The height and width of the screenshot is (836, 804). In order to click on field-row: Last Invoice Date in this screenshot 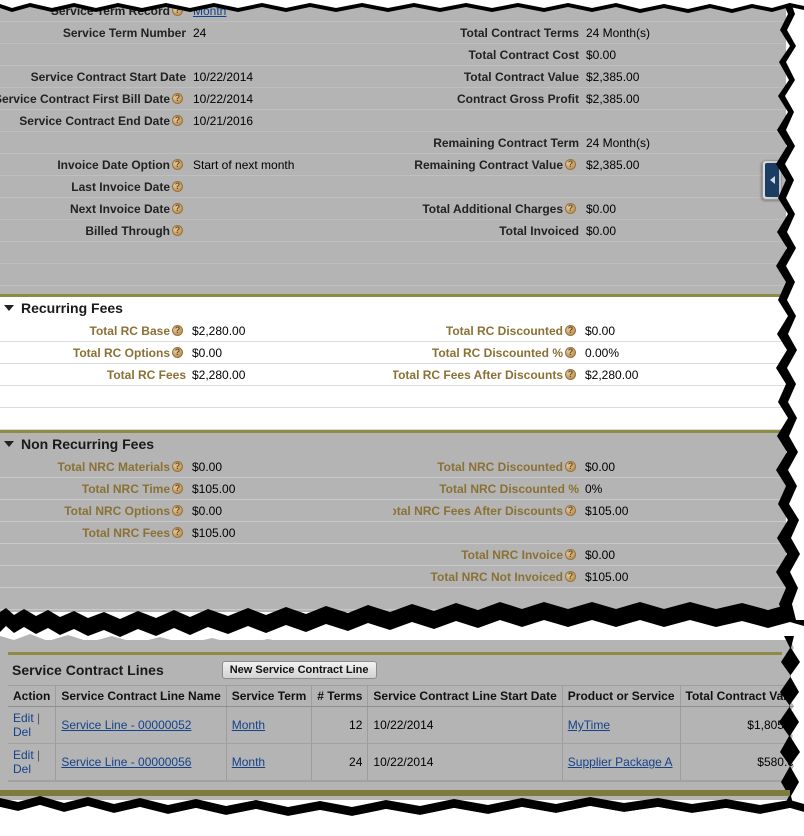, I will do `click(393, 187)`.